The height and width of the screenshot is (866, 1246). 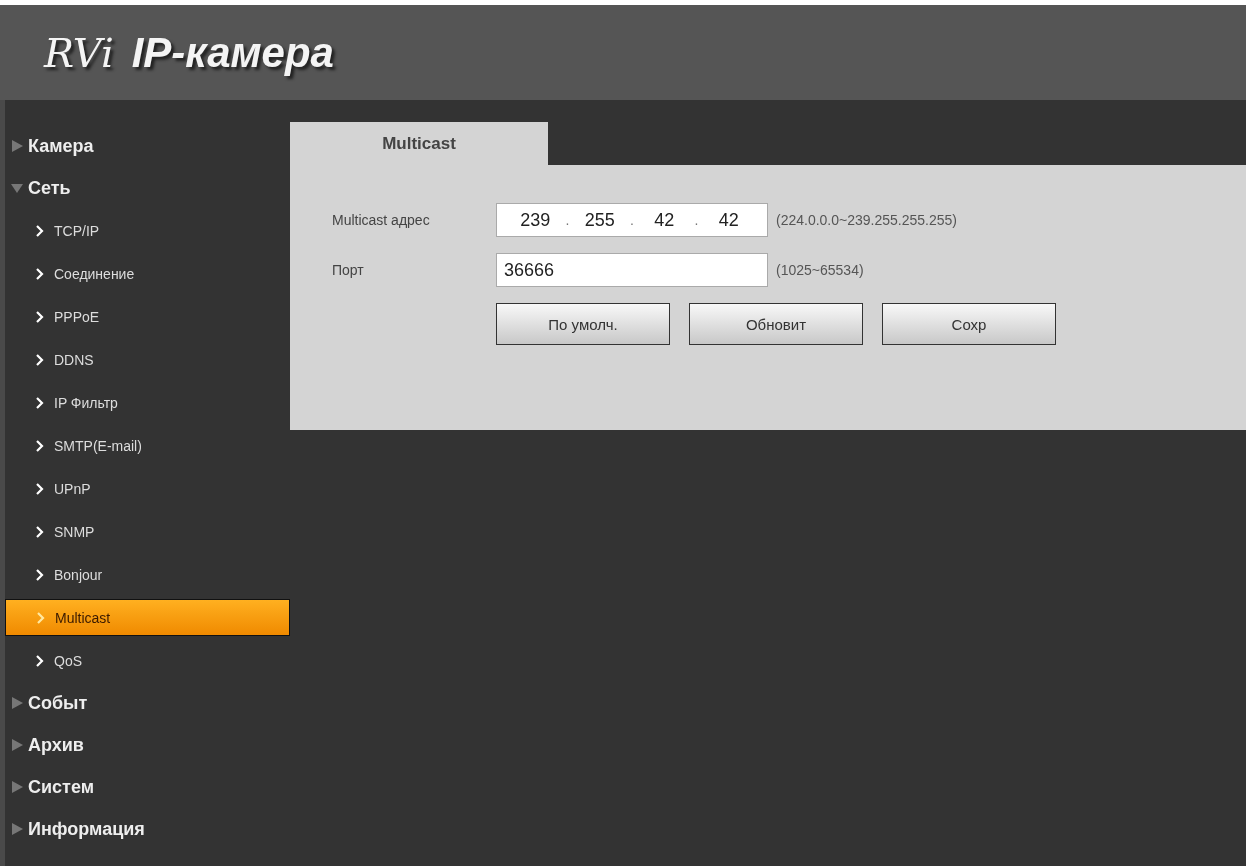 What do you see at coordinates (74, 359) in the screenshot?
I see `submenu-label: DDNS` at bounding box center [74, 359].